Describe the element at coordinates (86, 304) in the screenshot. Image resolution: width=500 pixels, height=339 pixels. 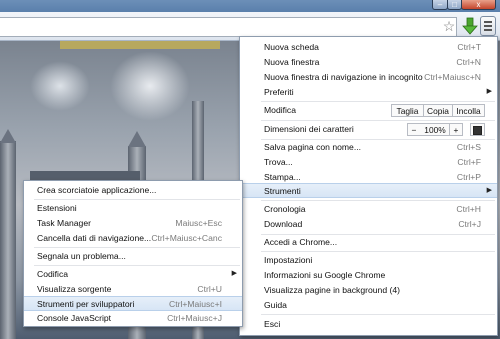
I see `menu-item-label: Strumenti per sviluppatori` at that location.